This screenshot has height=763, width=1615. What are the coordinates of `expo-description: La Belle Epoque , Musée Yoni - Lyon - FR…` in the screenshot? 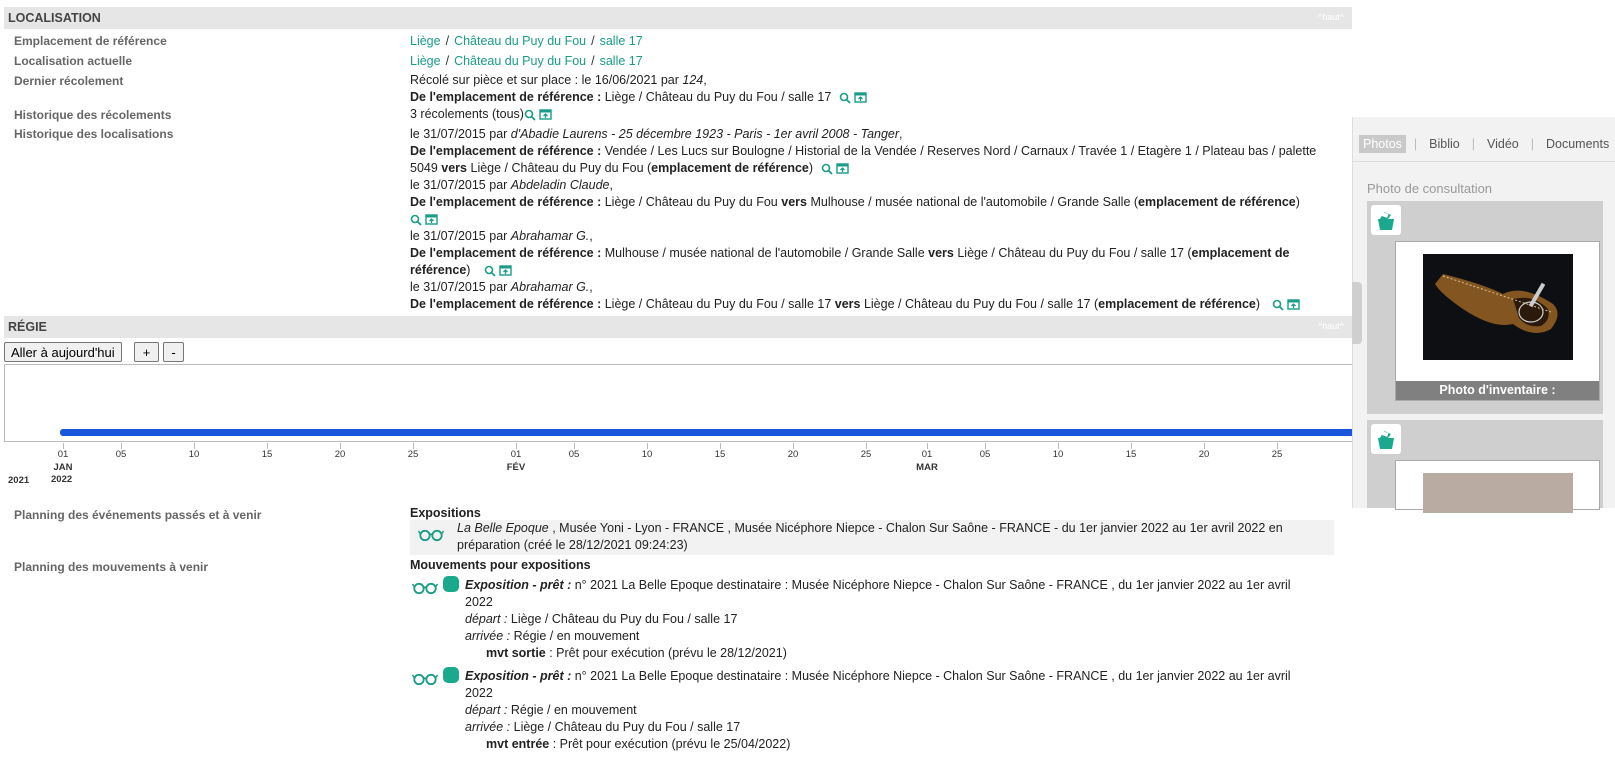 It's located at (892, 537).